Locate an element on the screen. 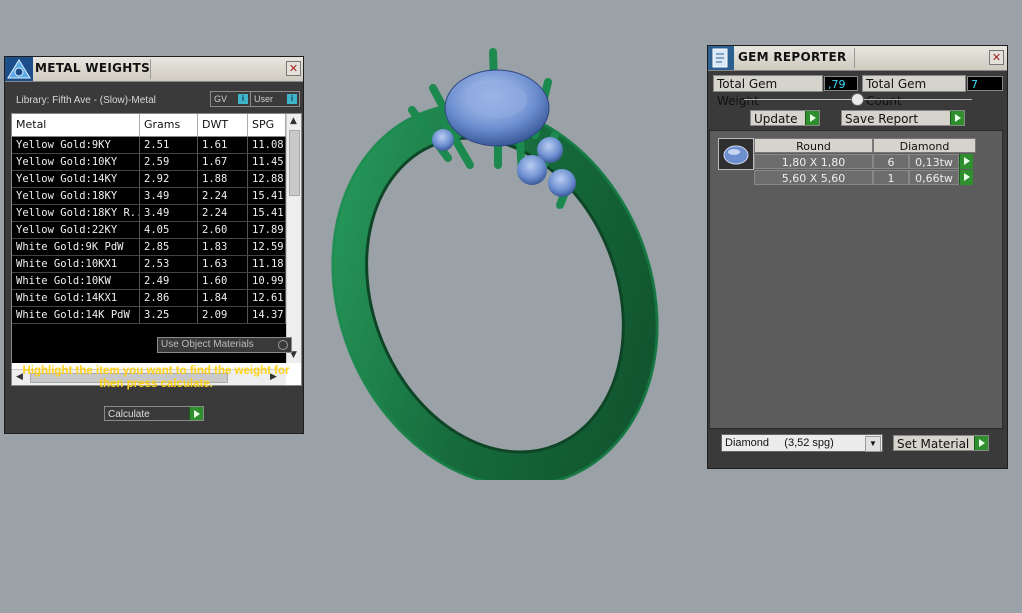 The height and width of the screenshot is (613, 1022). col-metal: Metal is located at coordinates (76, 125).